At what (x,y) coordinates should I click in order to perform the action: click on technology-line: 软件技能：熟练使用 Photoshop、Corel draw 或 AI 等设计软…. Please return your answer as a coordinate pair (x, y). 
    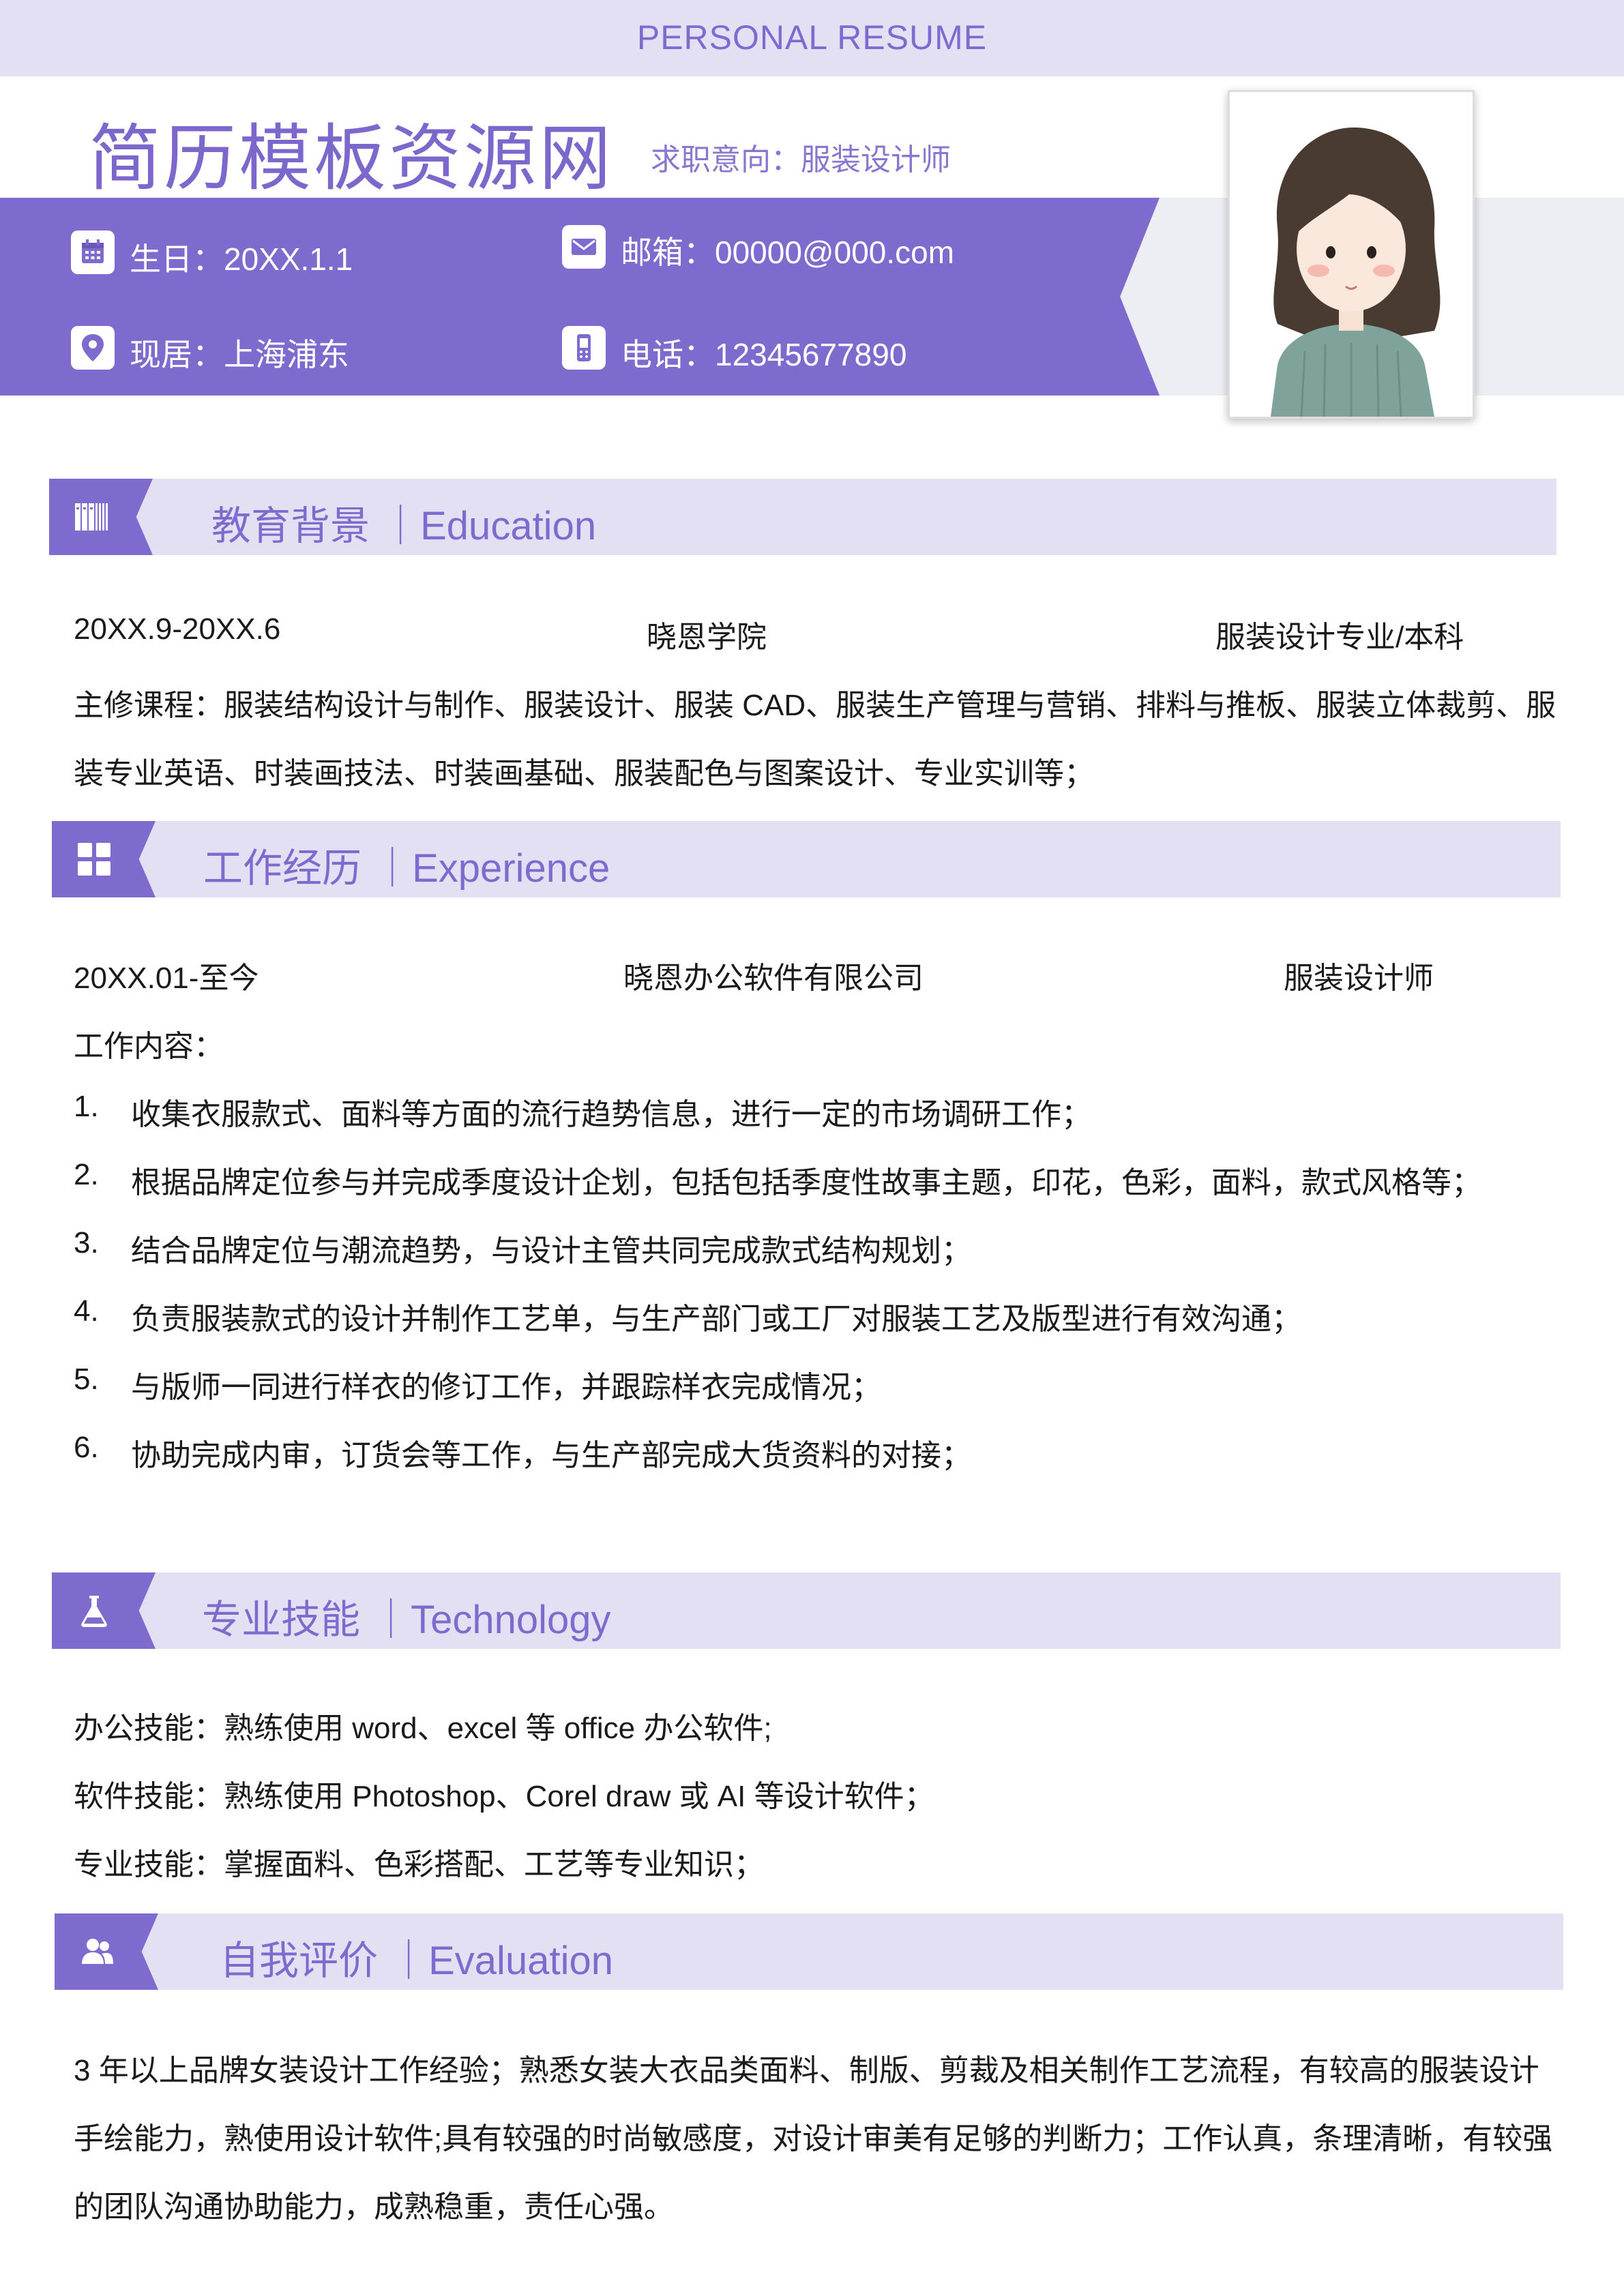
    Looking at the image, I should click on (504, 1797).